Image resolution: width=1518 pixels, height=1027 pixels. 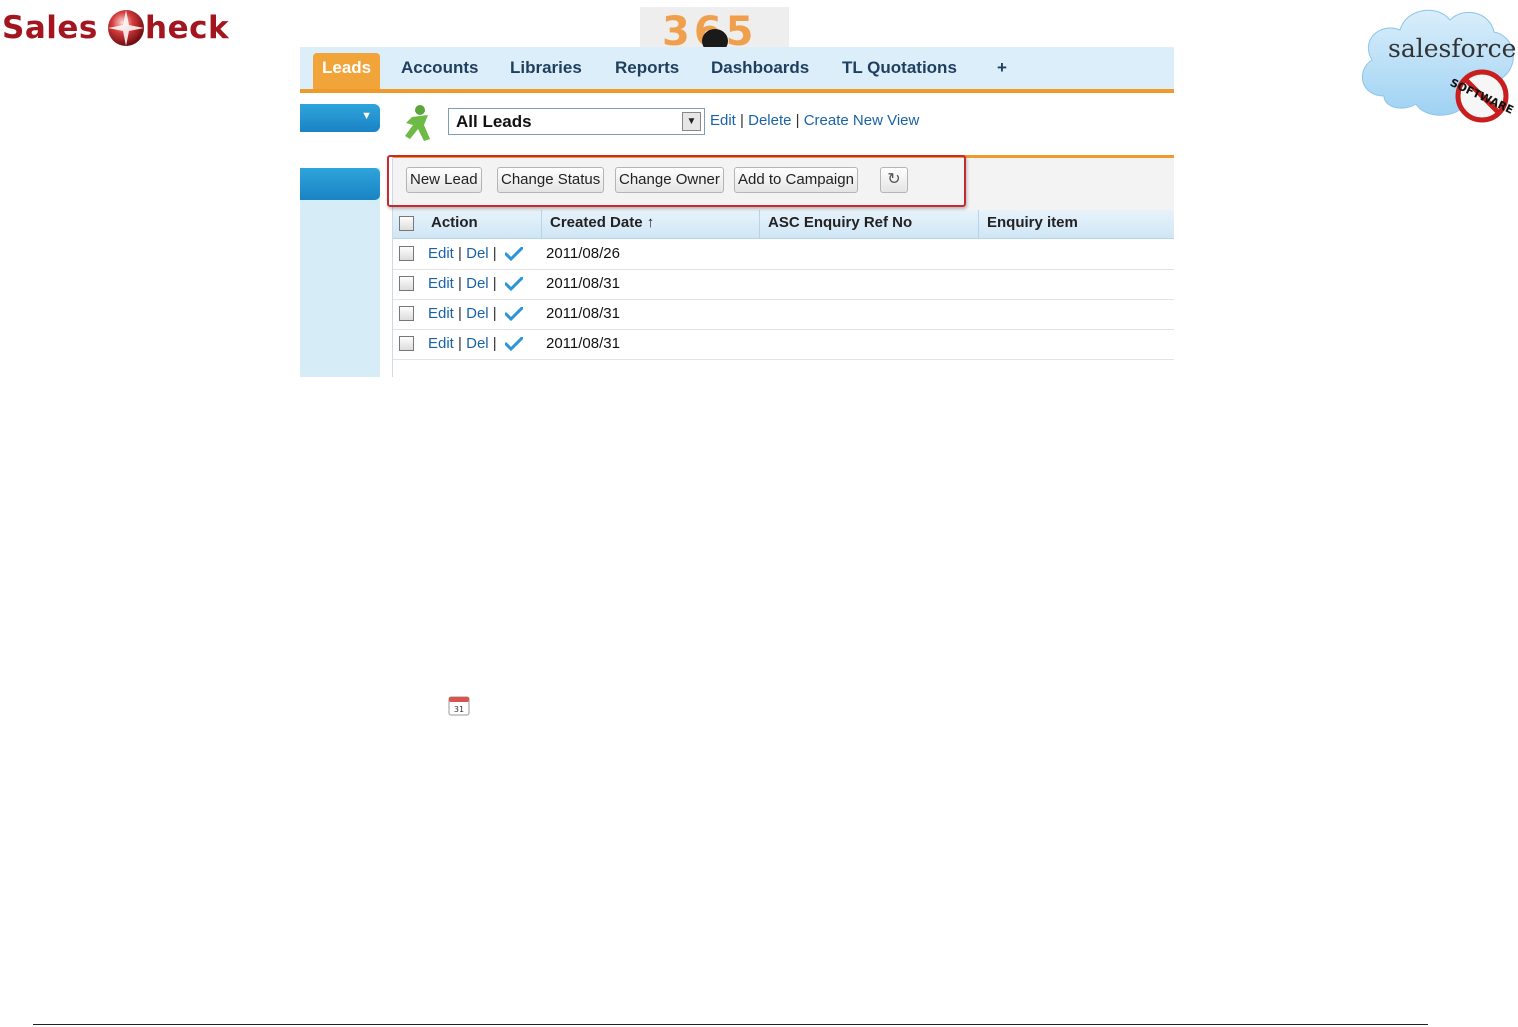 What do you see at coordinates (714, 27) in the screenshot?
I see `brand-365-logo: 365` at bounding box center [714, 27].